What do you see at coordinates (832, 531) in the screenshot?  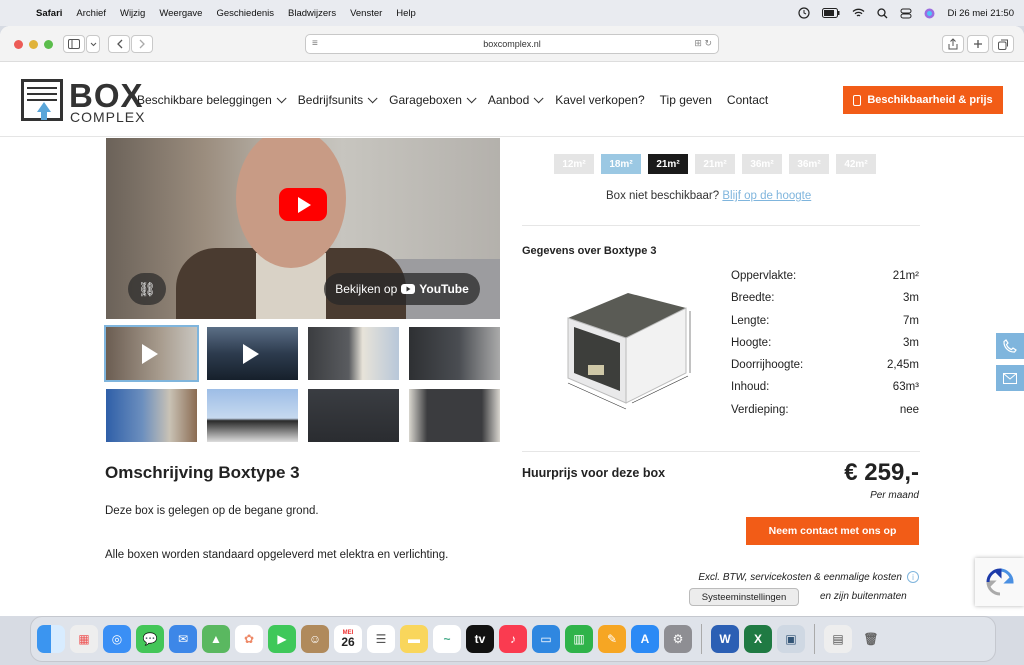 I see `contact-us-button: Neem contact met ons op` at bounding box center [832, 531].